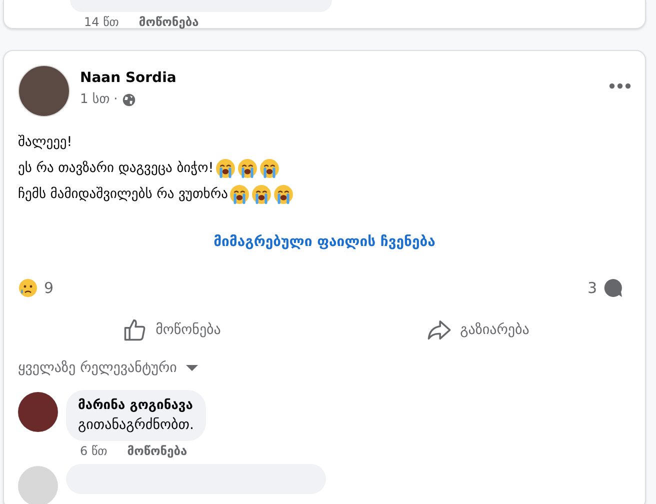 The image size is (656, 504). What do you see at coordinates (620, 86) in the screenshot?
I see `more-options-icon` at bounding box center [620, 86].